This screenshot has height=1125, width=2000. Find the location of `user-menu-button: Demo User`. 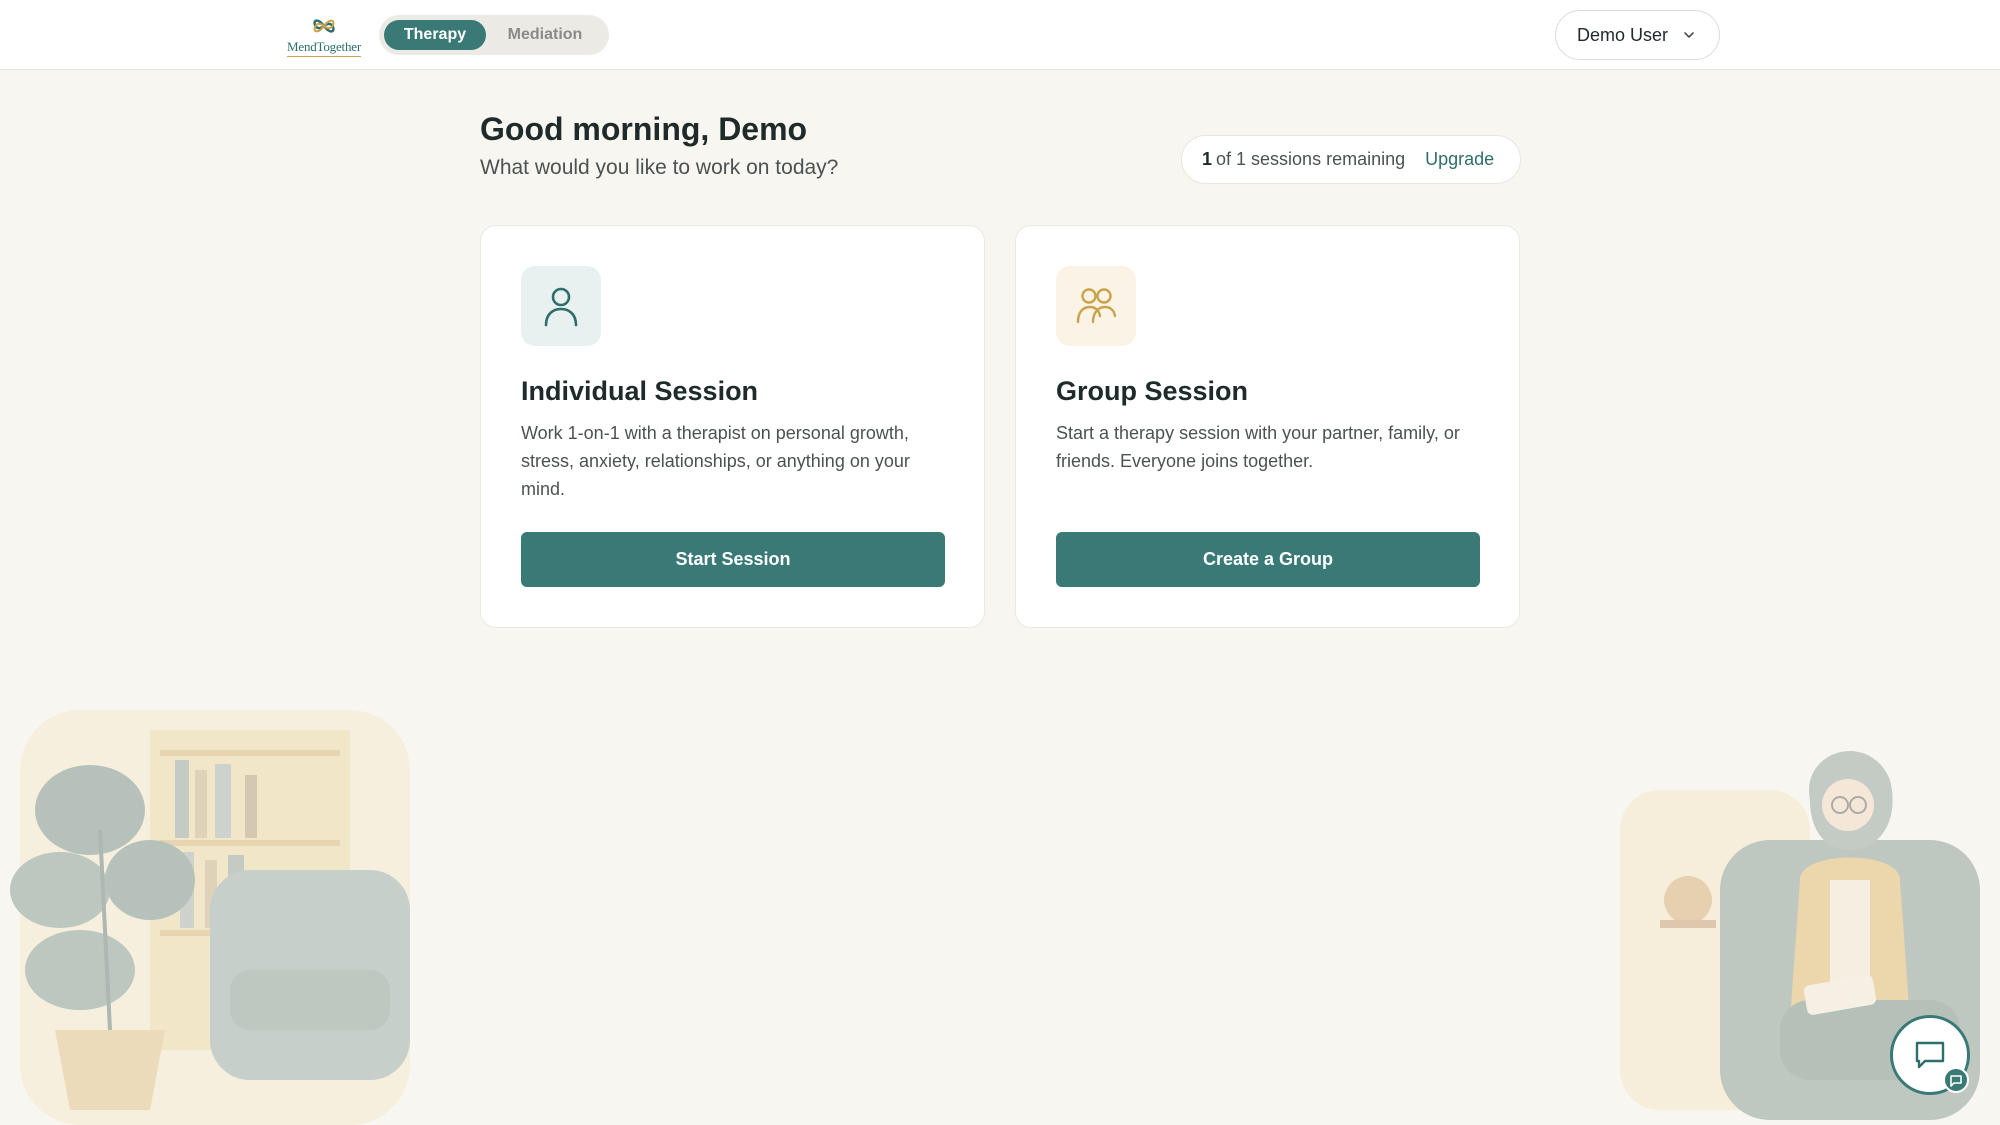

user-menu-button: Demo User is located at coordinates (1637, 35).